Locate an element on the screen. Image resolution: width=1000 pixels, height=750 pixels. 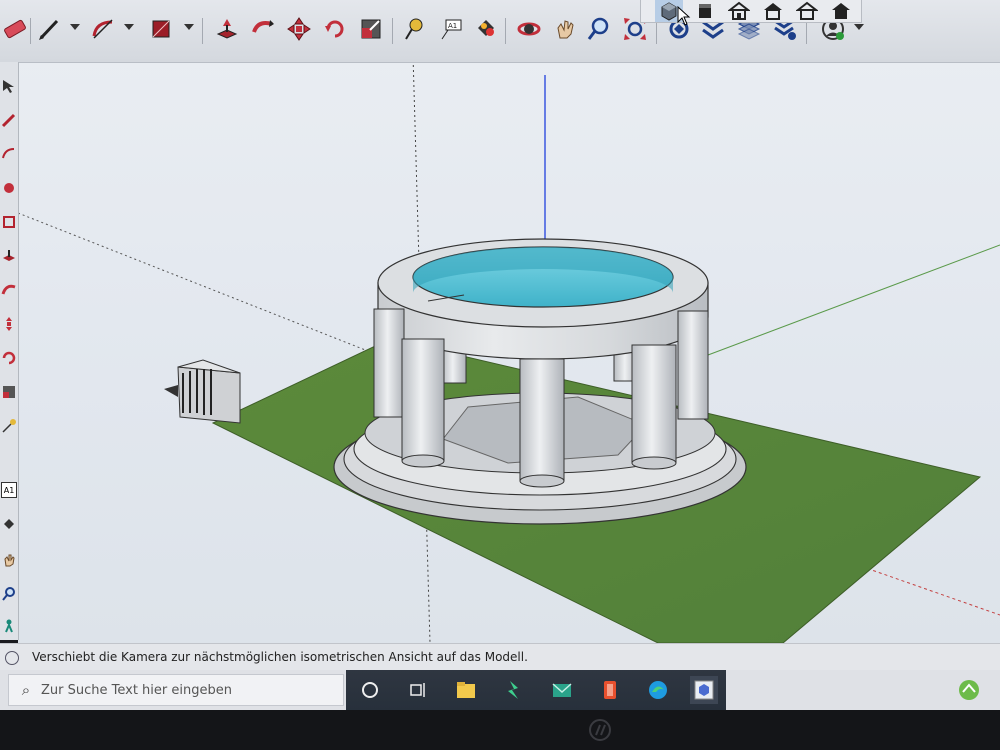
dotted-guide-diagonal is located at coordinates (198, 284).